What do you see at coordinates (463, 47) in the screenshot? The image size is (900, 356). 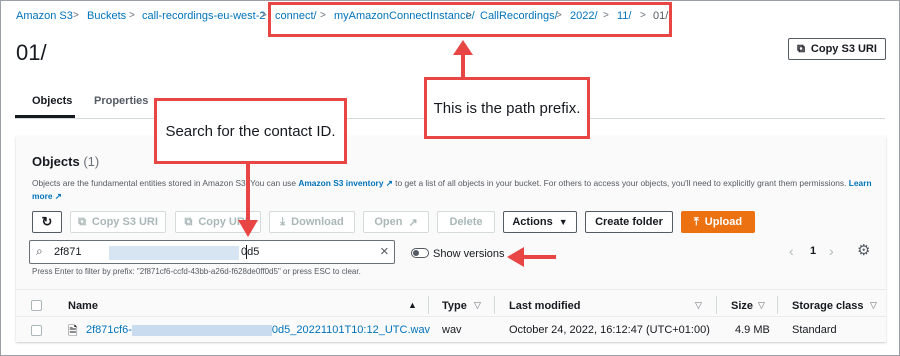 I see `arrow-head-up` at bounding box center [463, 47].